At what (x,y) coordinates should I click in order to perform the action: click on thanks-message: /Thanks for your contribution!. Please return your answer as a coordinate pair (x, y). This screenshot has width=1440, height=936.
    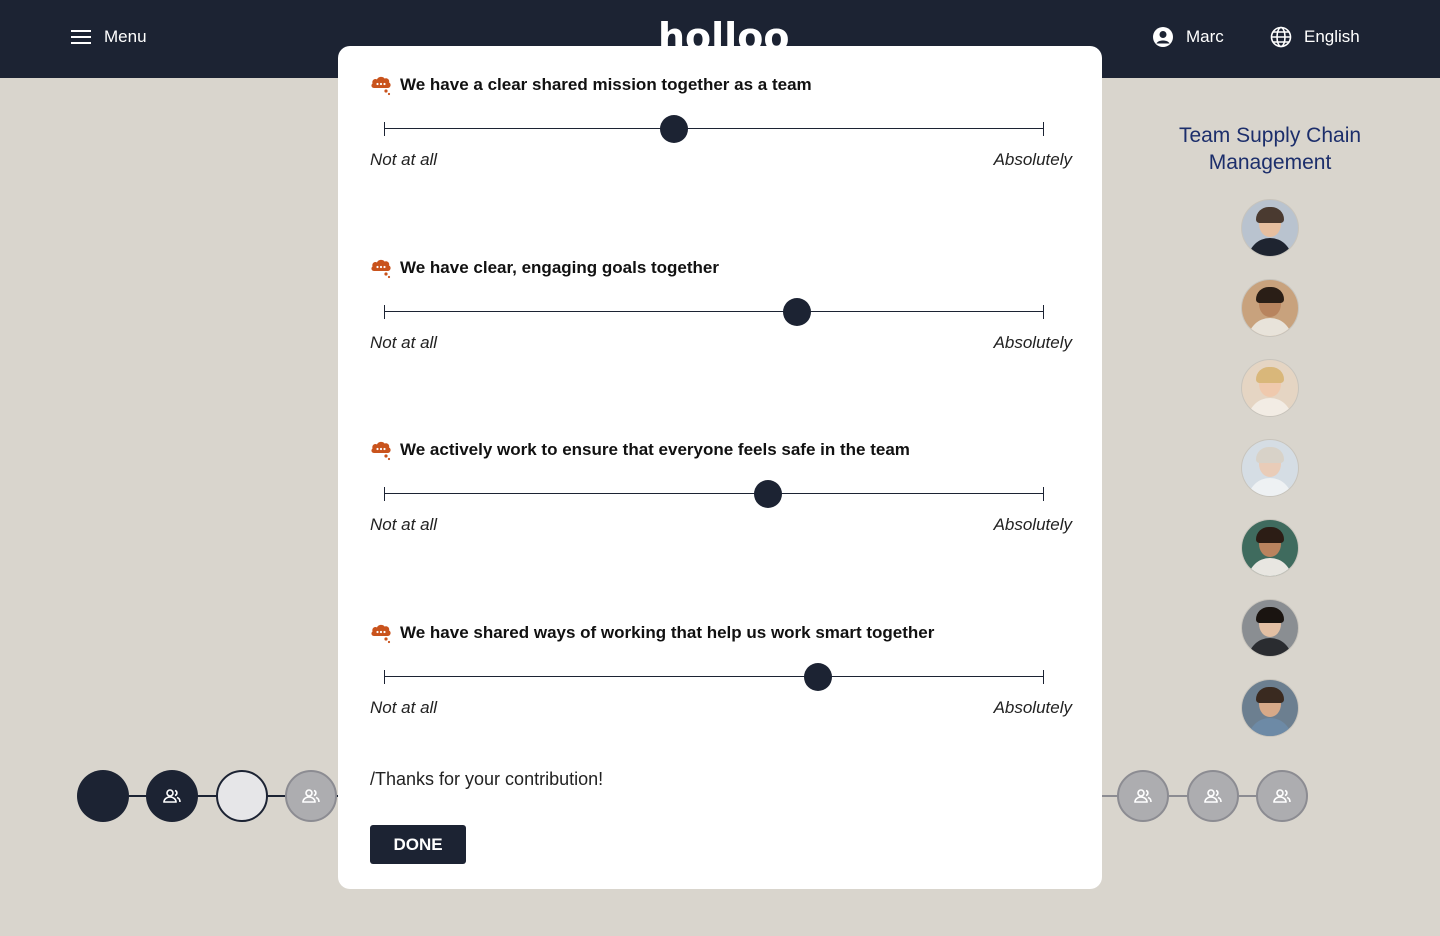
    Looking at the image, I should click on (487, 779).